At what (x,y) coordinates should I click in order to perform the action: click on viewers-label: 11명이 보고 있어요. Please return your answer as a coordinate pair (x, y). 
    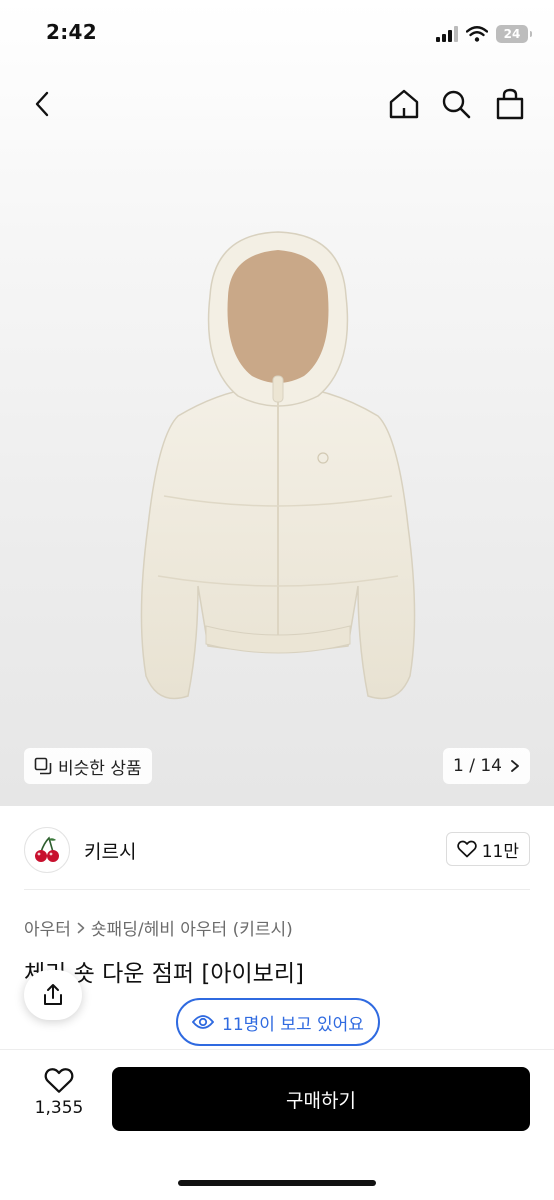
    Looking at the image, I should click on (293, 1024).